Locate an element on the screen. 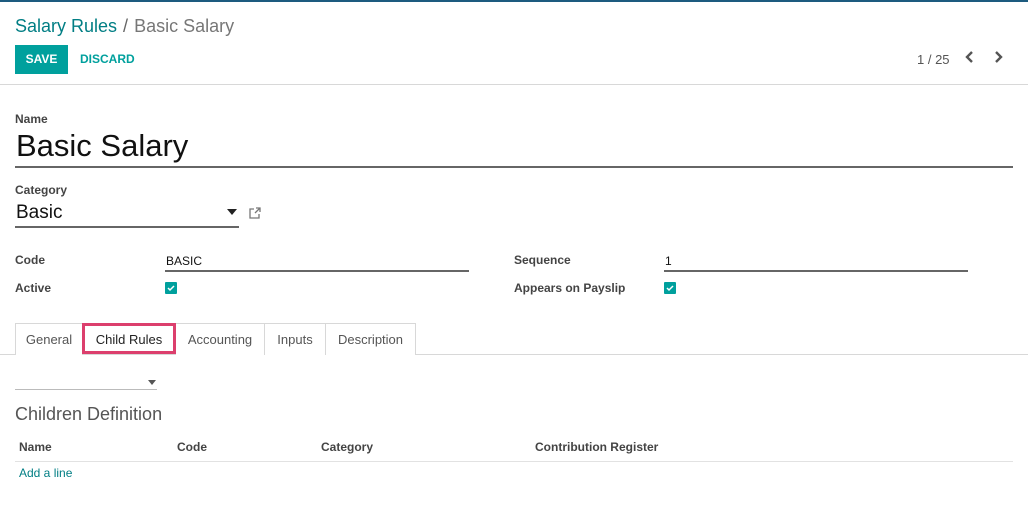  chevron-left-icon is located at coordinates (969, 57).